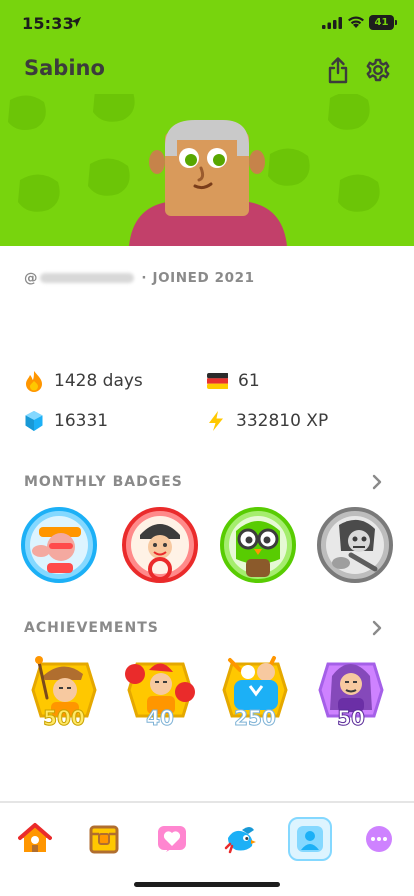 This screenshot has width=414, height=896. What do you see at coordinates (81, 421) in the screenshot?
I see `gems-value: 16331` at bounding box center [81, 421].